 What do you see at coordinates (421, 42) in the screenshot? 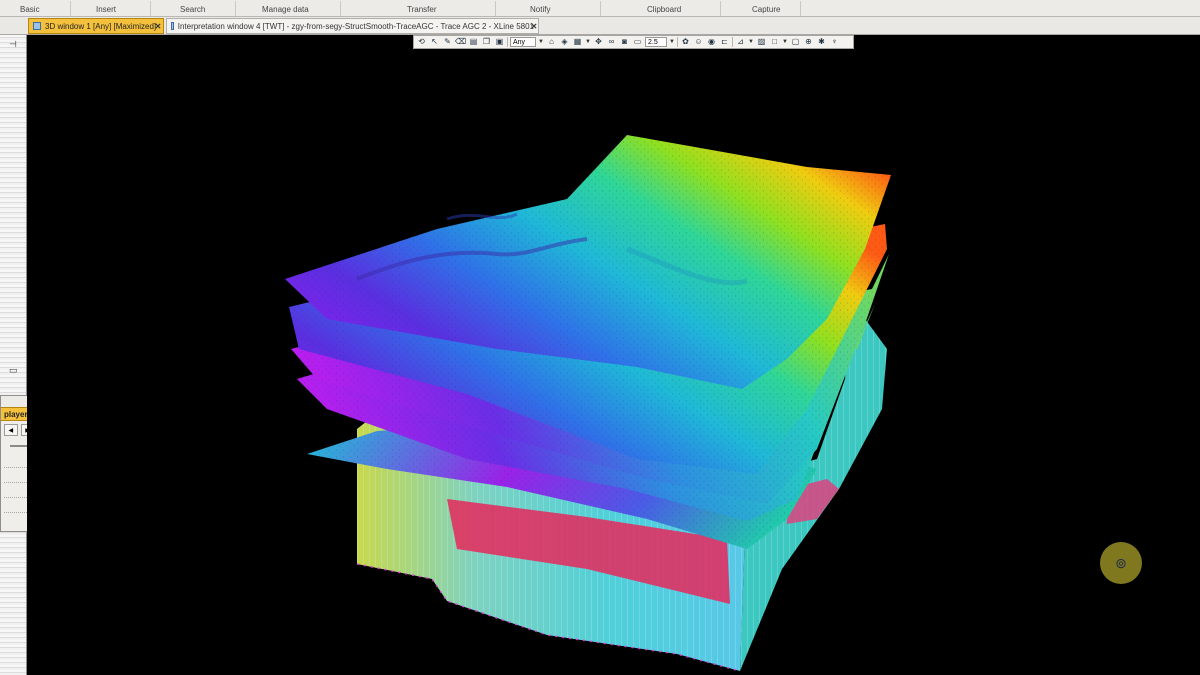
I see `rotate-icon: ⟲` at bounding box center [421, 42].